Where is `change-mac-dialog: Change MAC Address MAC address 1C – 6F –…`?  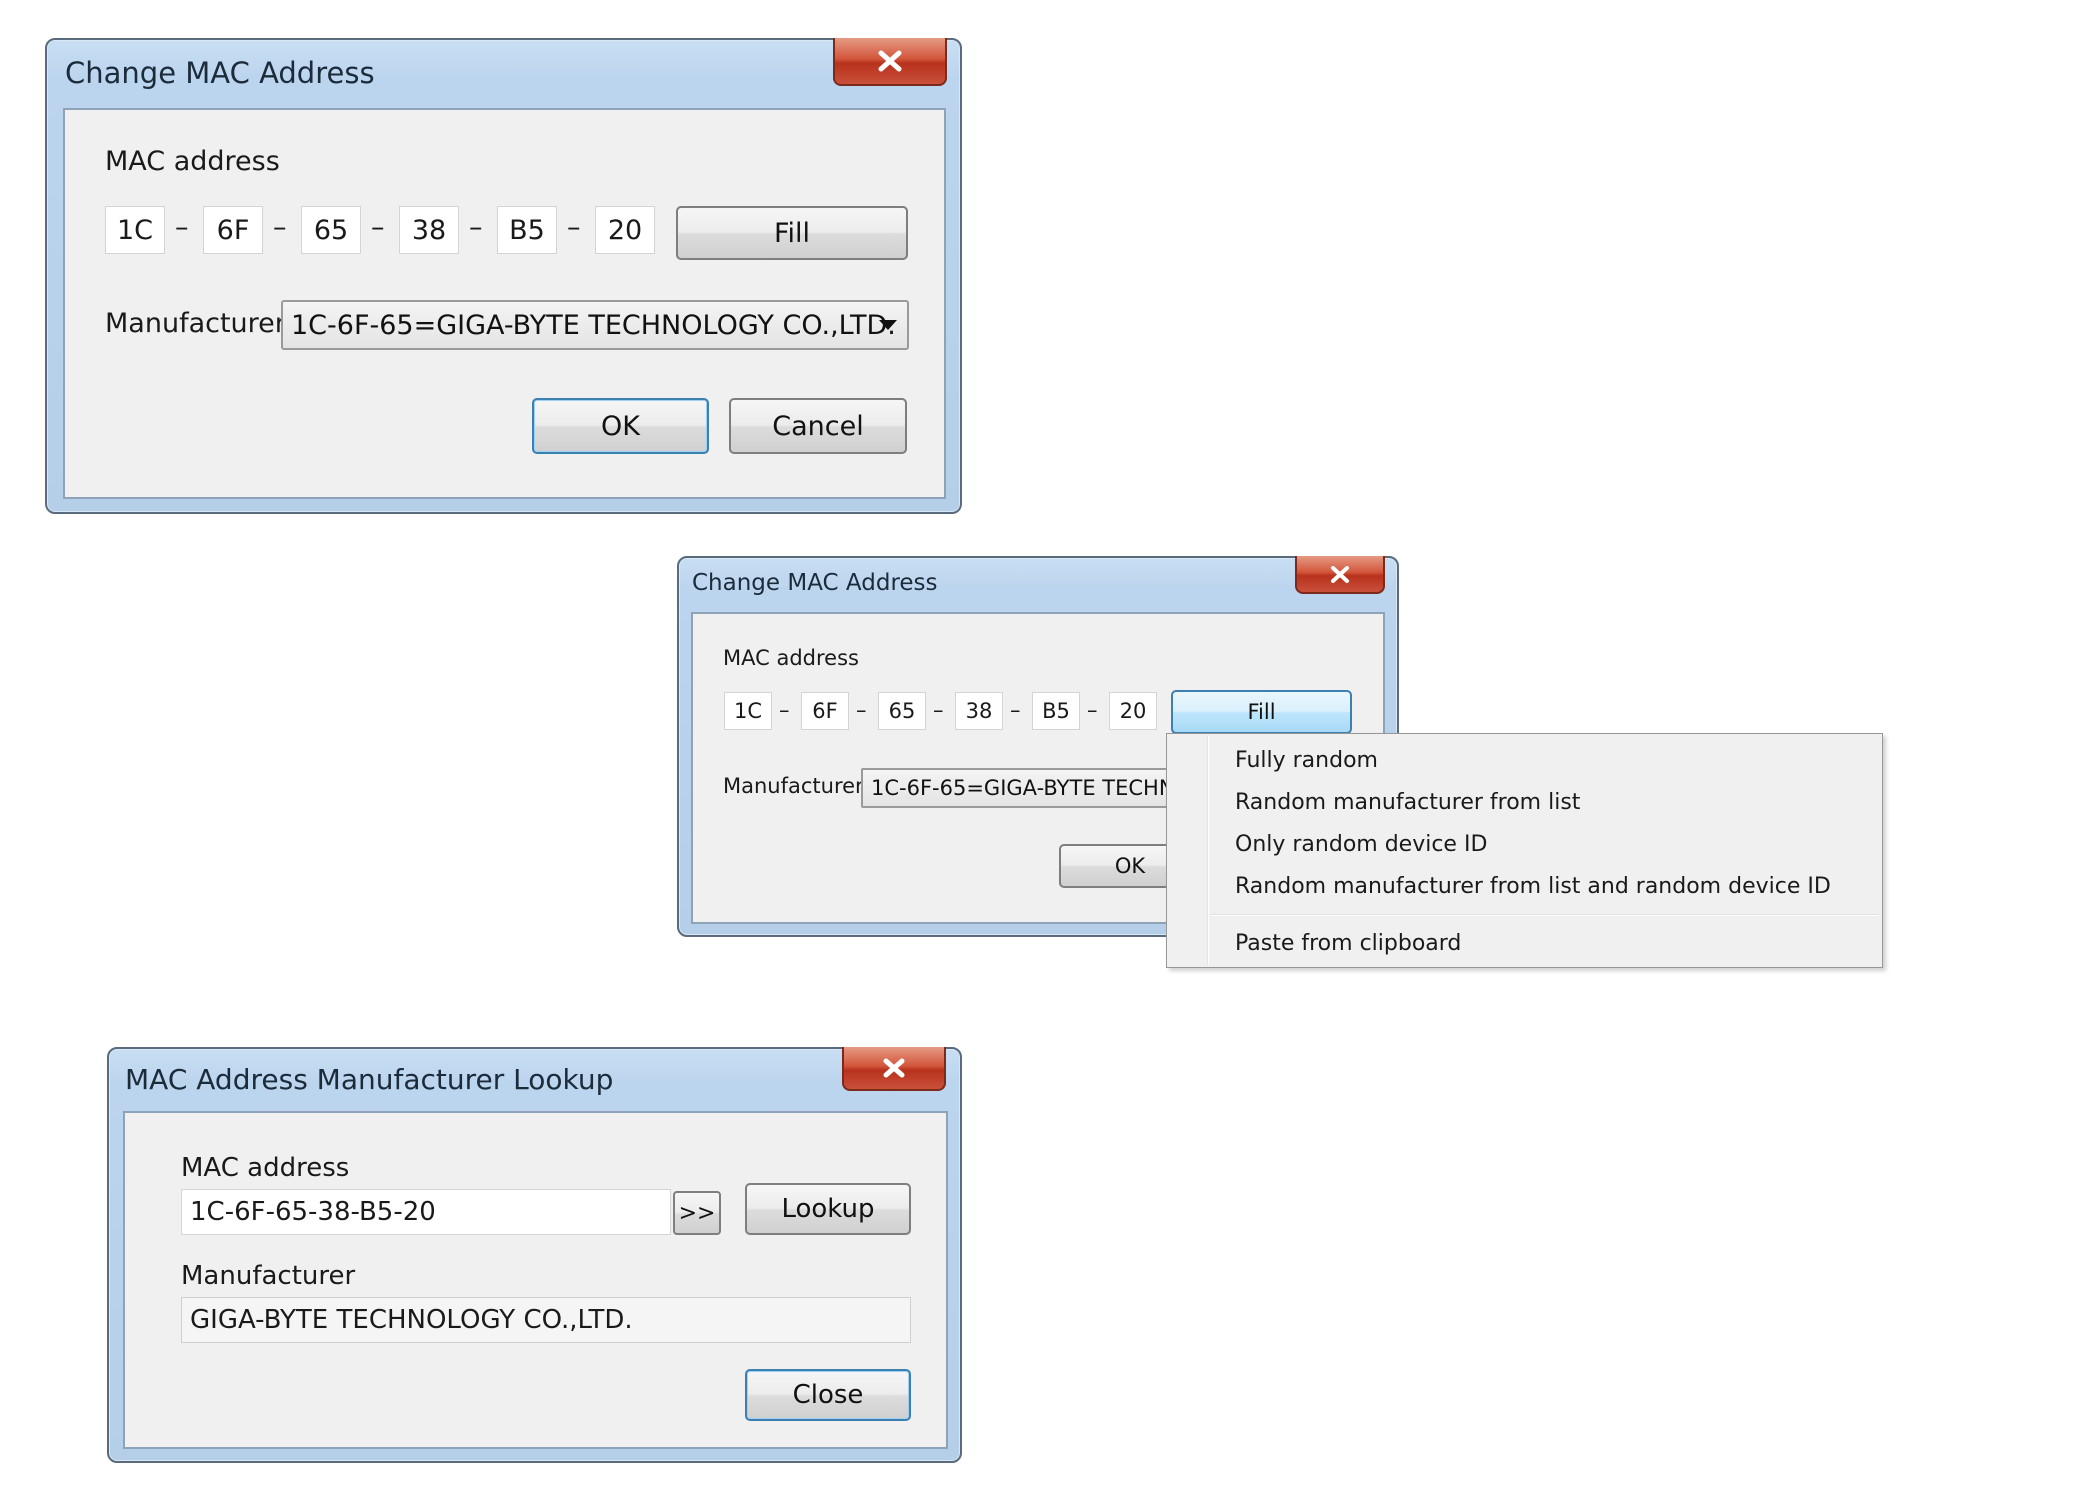 change-mac-dialog: Change MAC Address MAC address 1C – 6F –… is located at coordinates (503, 276).